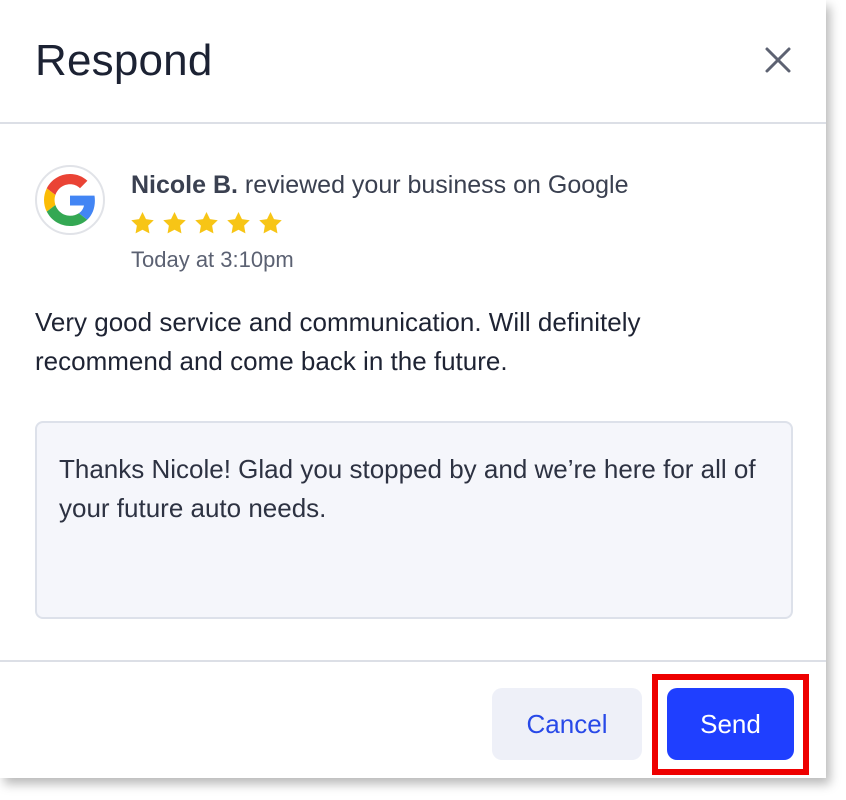  Describe the element at coordinates (413, 661) in the screenshot. I see `footer-divider` at that location.